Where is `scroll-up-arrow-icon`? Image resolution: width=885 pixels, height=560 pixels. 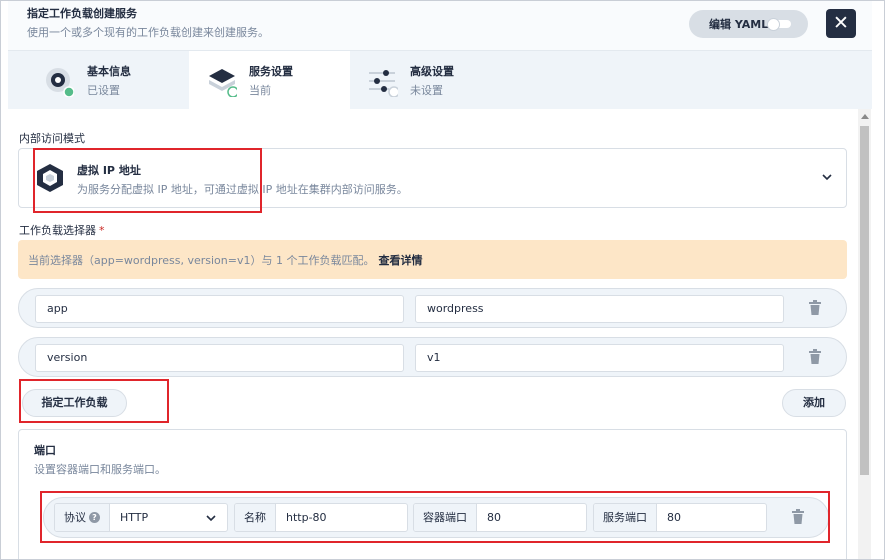
scroll-up-arrow-icon is located at coordinates (865, 116).